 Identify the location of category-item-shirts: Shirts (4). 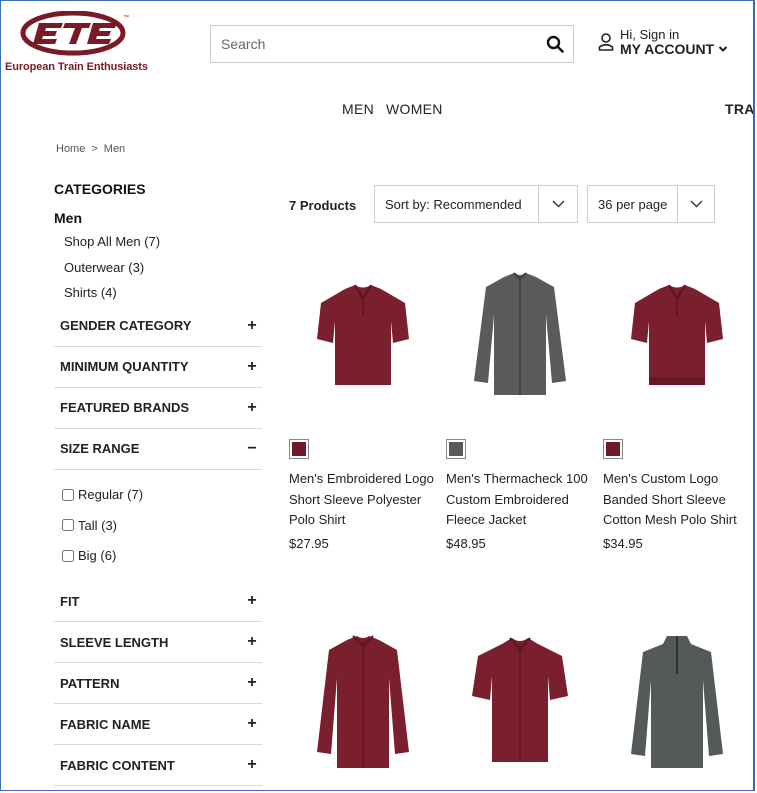
(163, 293).